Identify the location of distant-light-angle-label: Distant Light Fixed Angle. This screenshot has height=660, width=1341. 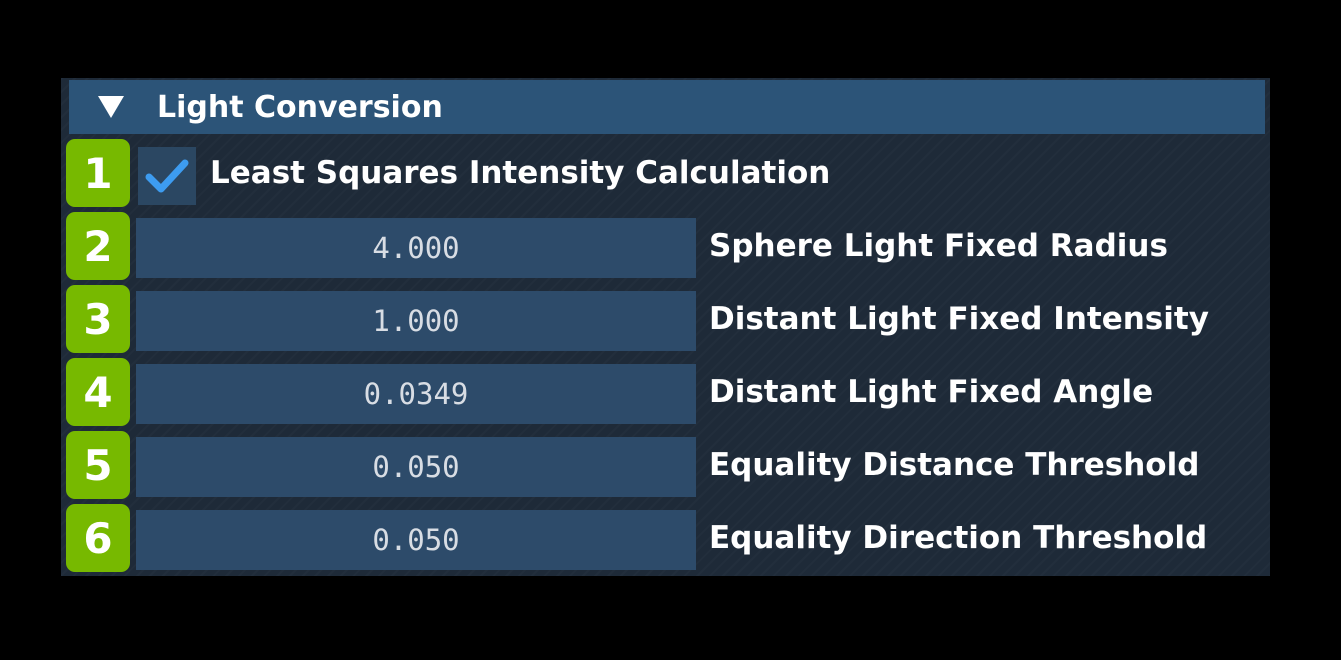
(931, 392).